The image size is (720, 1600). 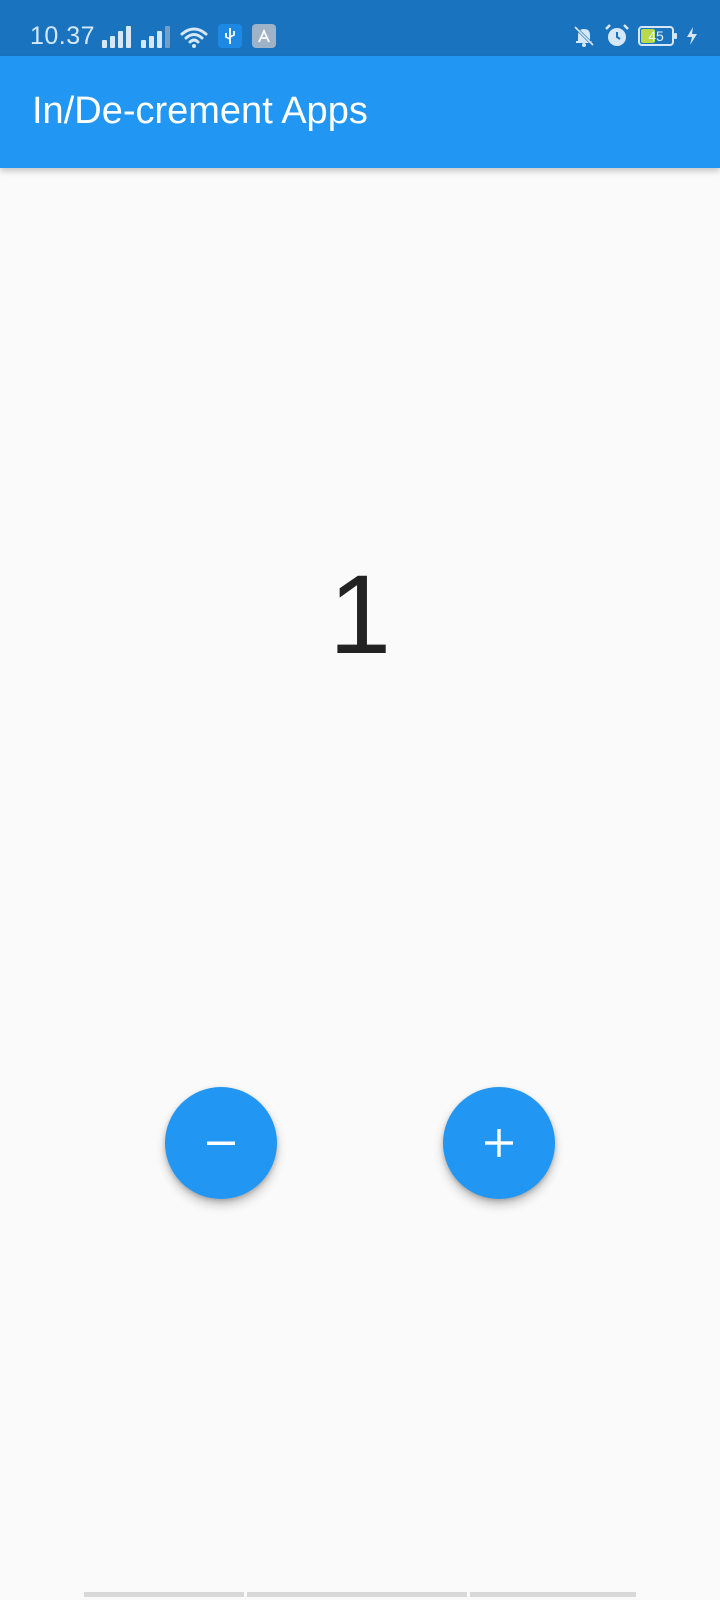 I want to click on battery-level-text: 45, so click(x=656, y=36).